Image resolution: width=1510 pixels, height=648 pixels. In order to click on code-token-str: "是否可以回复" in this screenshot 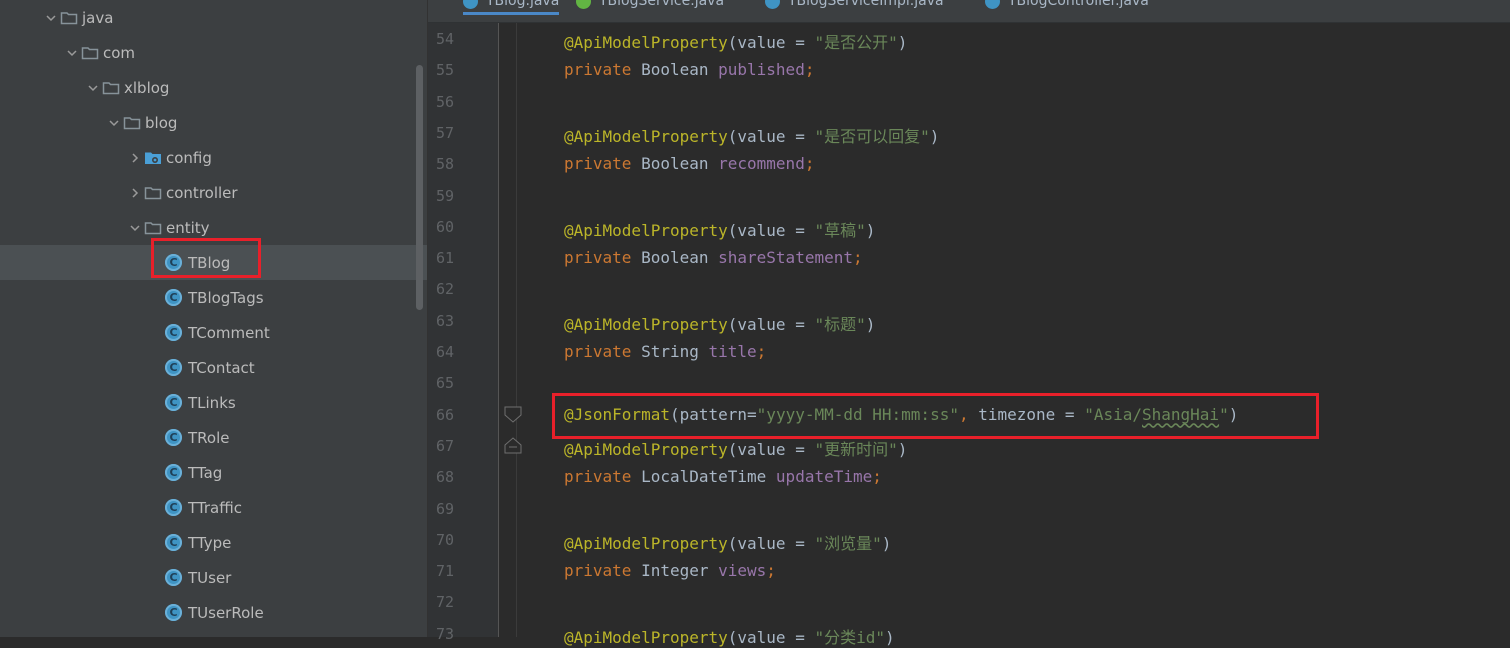, I will do `click(872, 136)`.